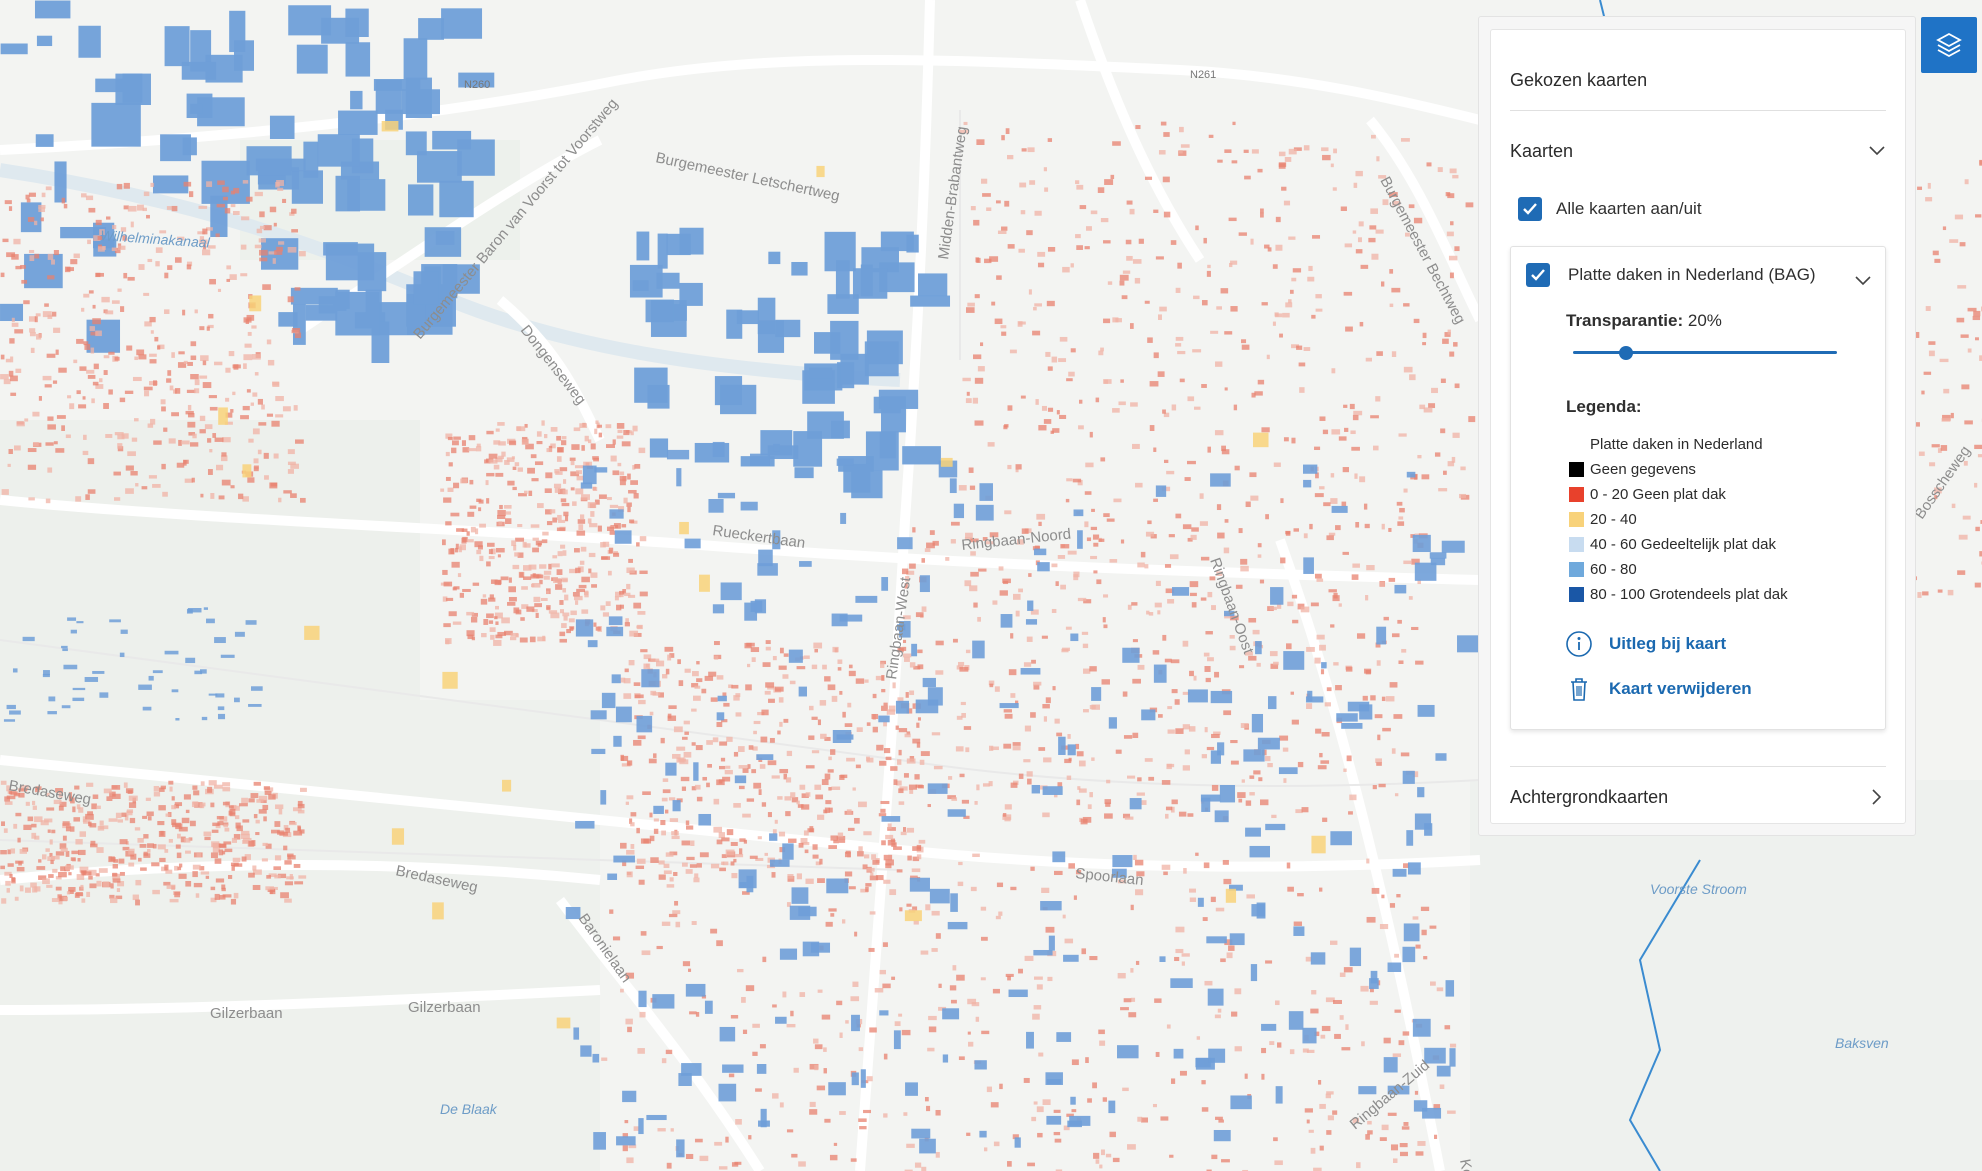 The image size is (1982, 1171). Describe the element at coordinates (1692, 274) in the screenshot. I see `layer-name: Platte daken in Nederland (BAG)` at that location.